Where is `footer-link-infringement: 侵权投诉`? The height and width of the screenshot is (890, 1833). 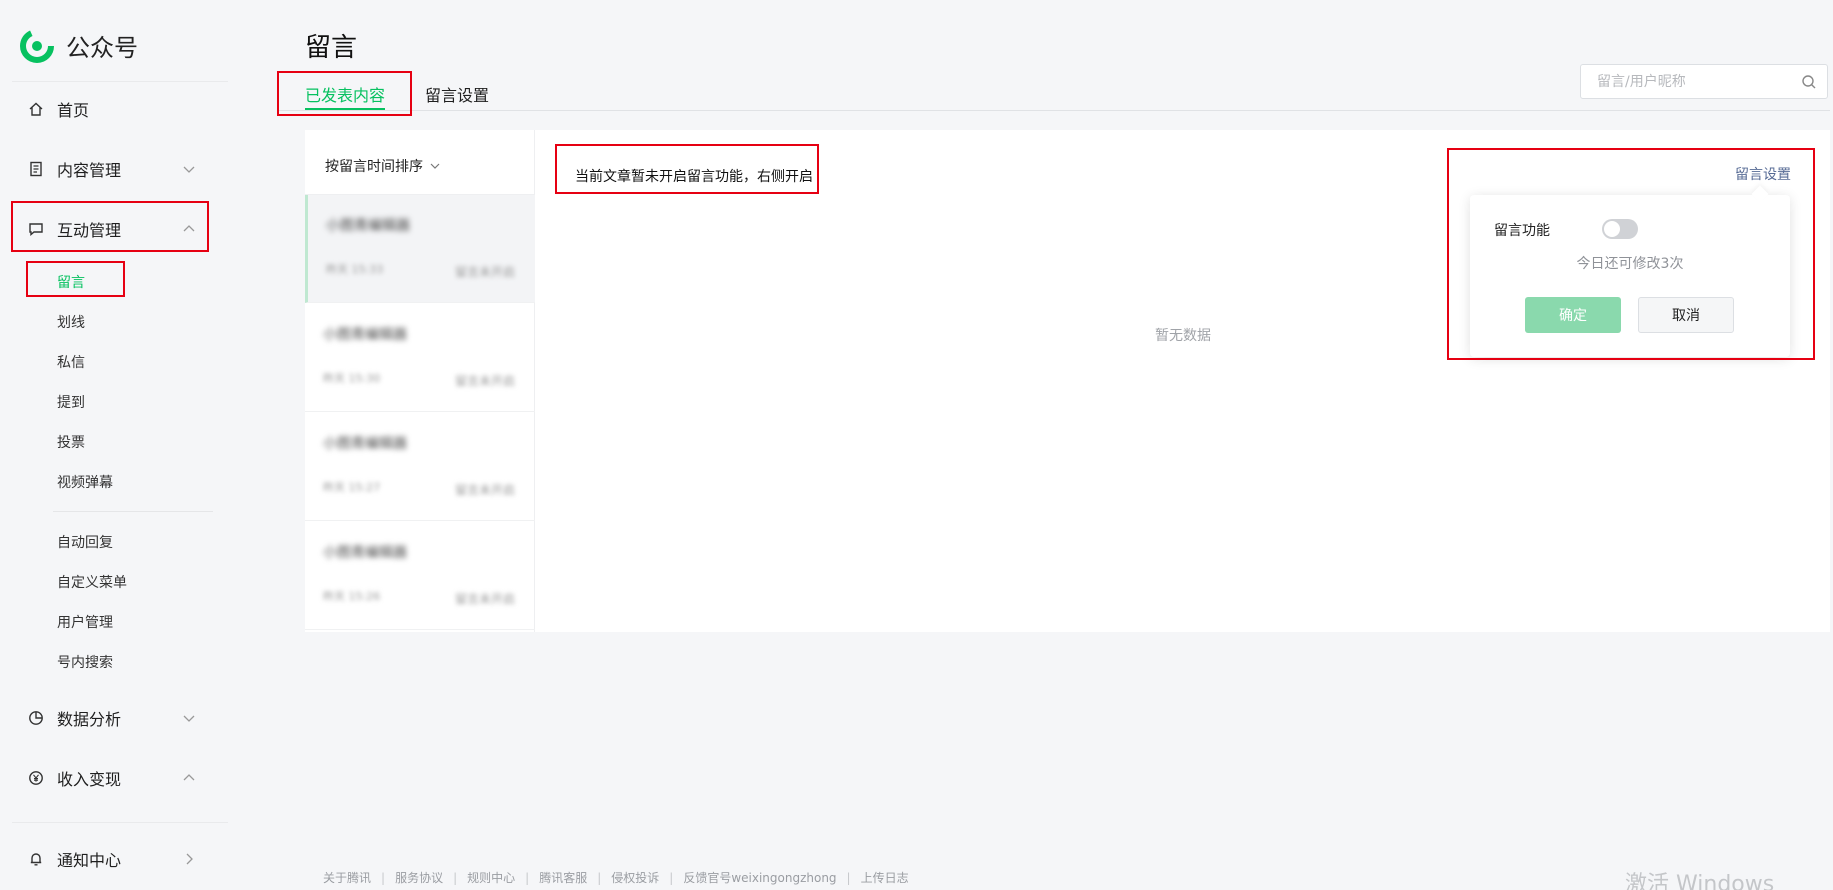
footer-link-infringement: 侵权投诉 is located at coordinates (635, 877).